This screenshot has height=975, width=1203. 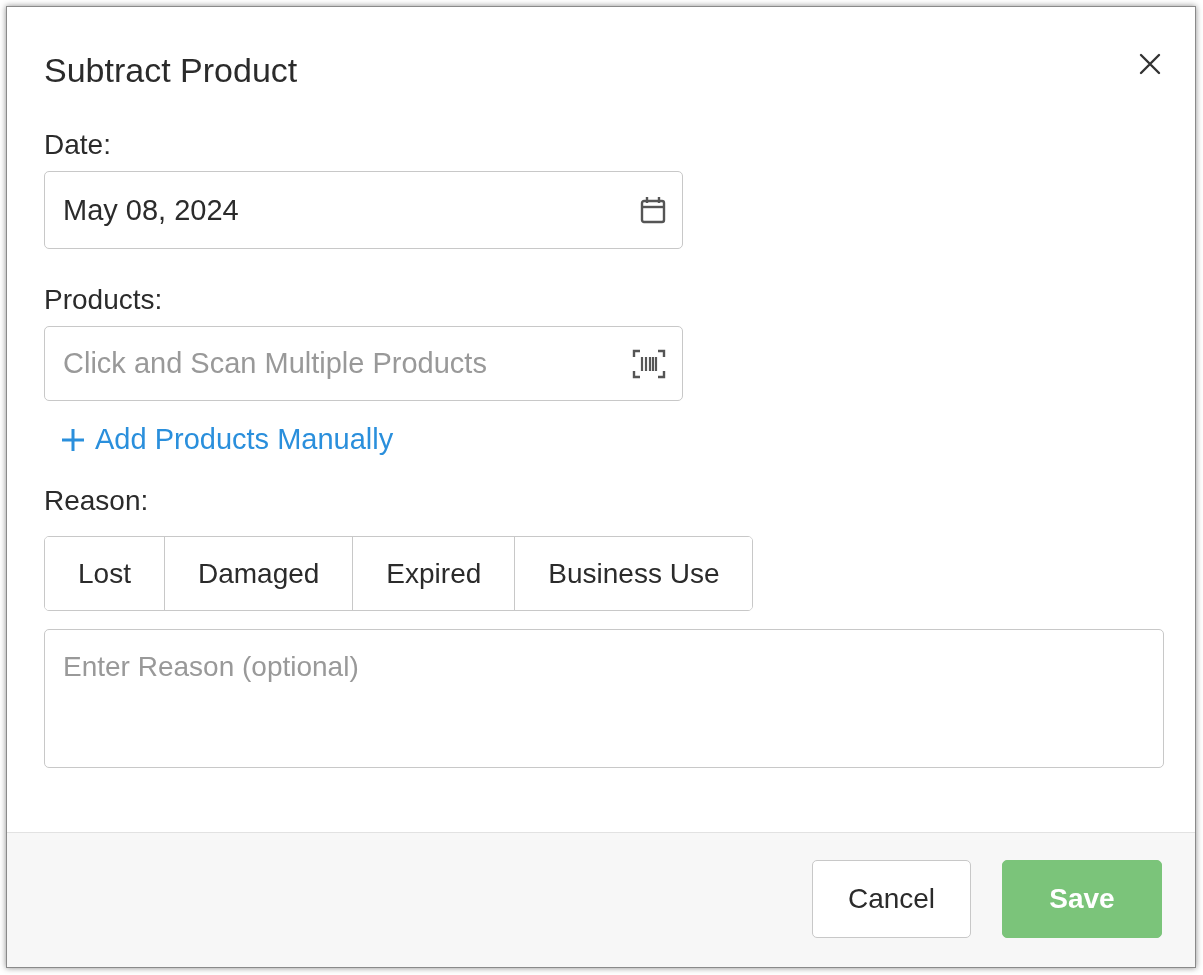 What do you see at coordinates (891, 899) in the screenshot?
I see `cancel-button: Cancel` at bounding box center [891, 899].